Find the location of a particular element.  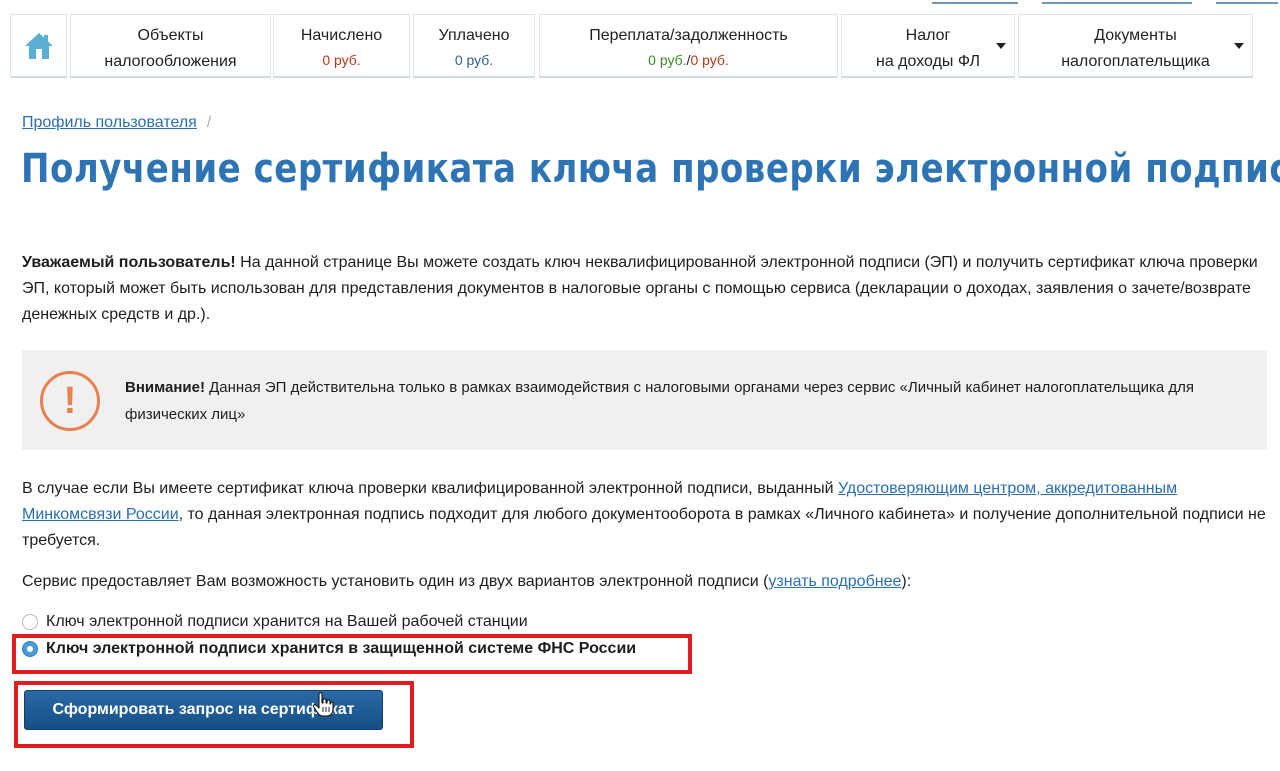

nav-tax-objects-line2: налогообложения is located at coordinates (170, 61).